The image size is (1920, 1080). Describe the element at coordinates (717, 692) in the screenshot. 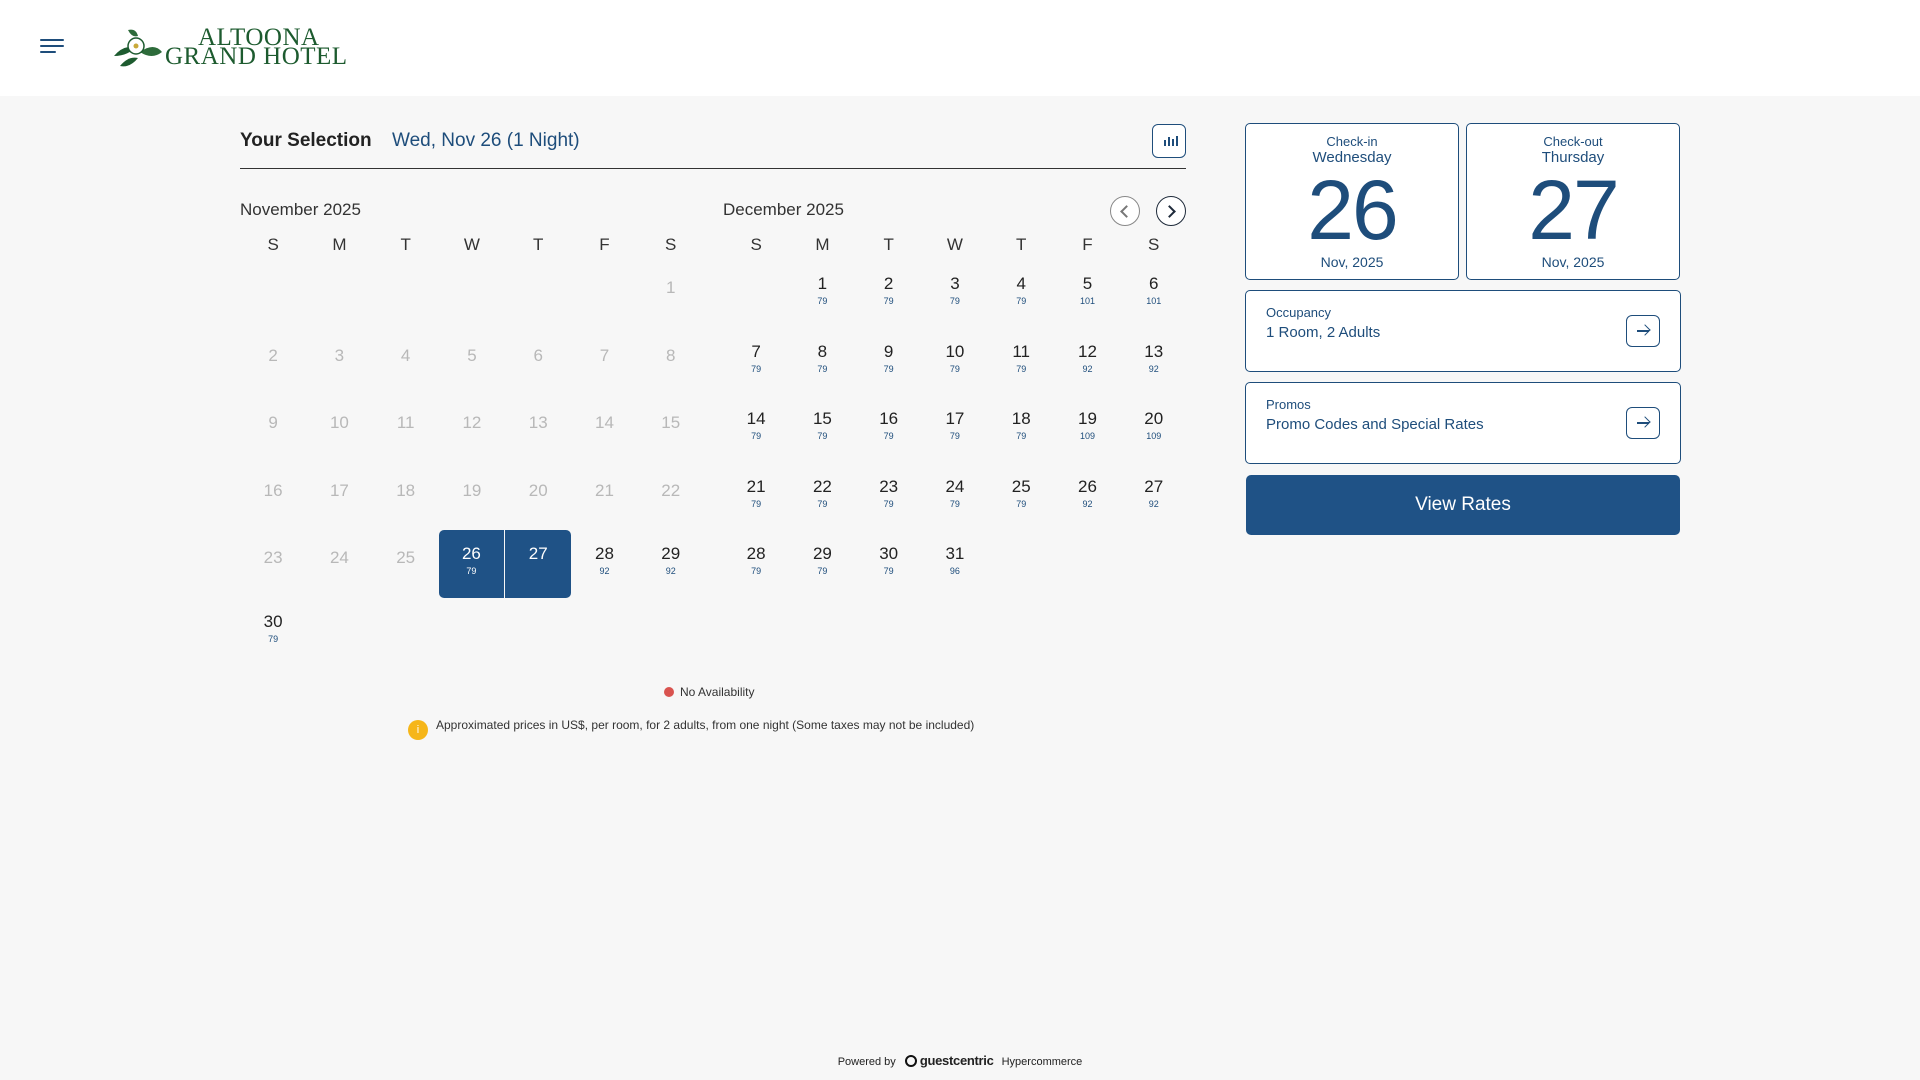

I see `no-availability-label: No Availability` at that location.